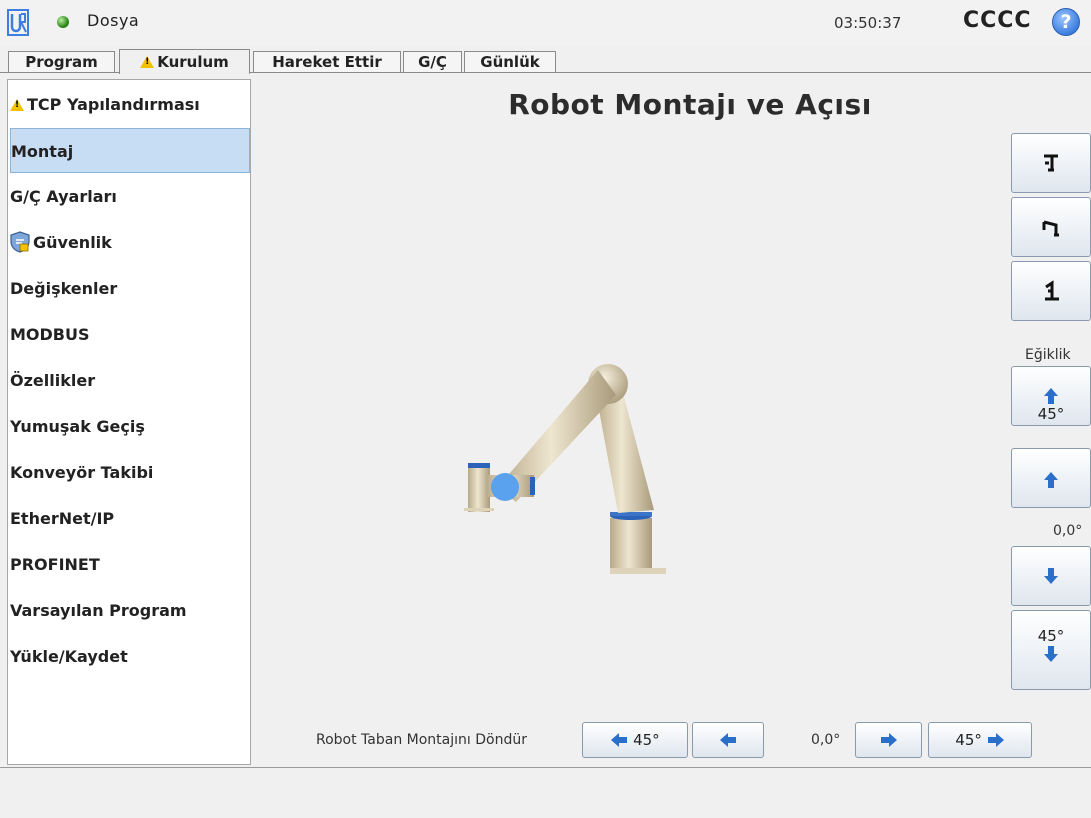 This screenshot has width=1091, height=818. I want to click on security-shield-icon, so click(20, 242).